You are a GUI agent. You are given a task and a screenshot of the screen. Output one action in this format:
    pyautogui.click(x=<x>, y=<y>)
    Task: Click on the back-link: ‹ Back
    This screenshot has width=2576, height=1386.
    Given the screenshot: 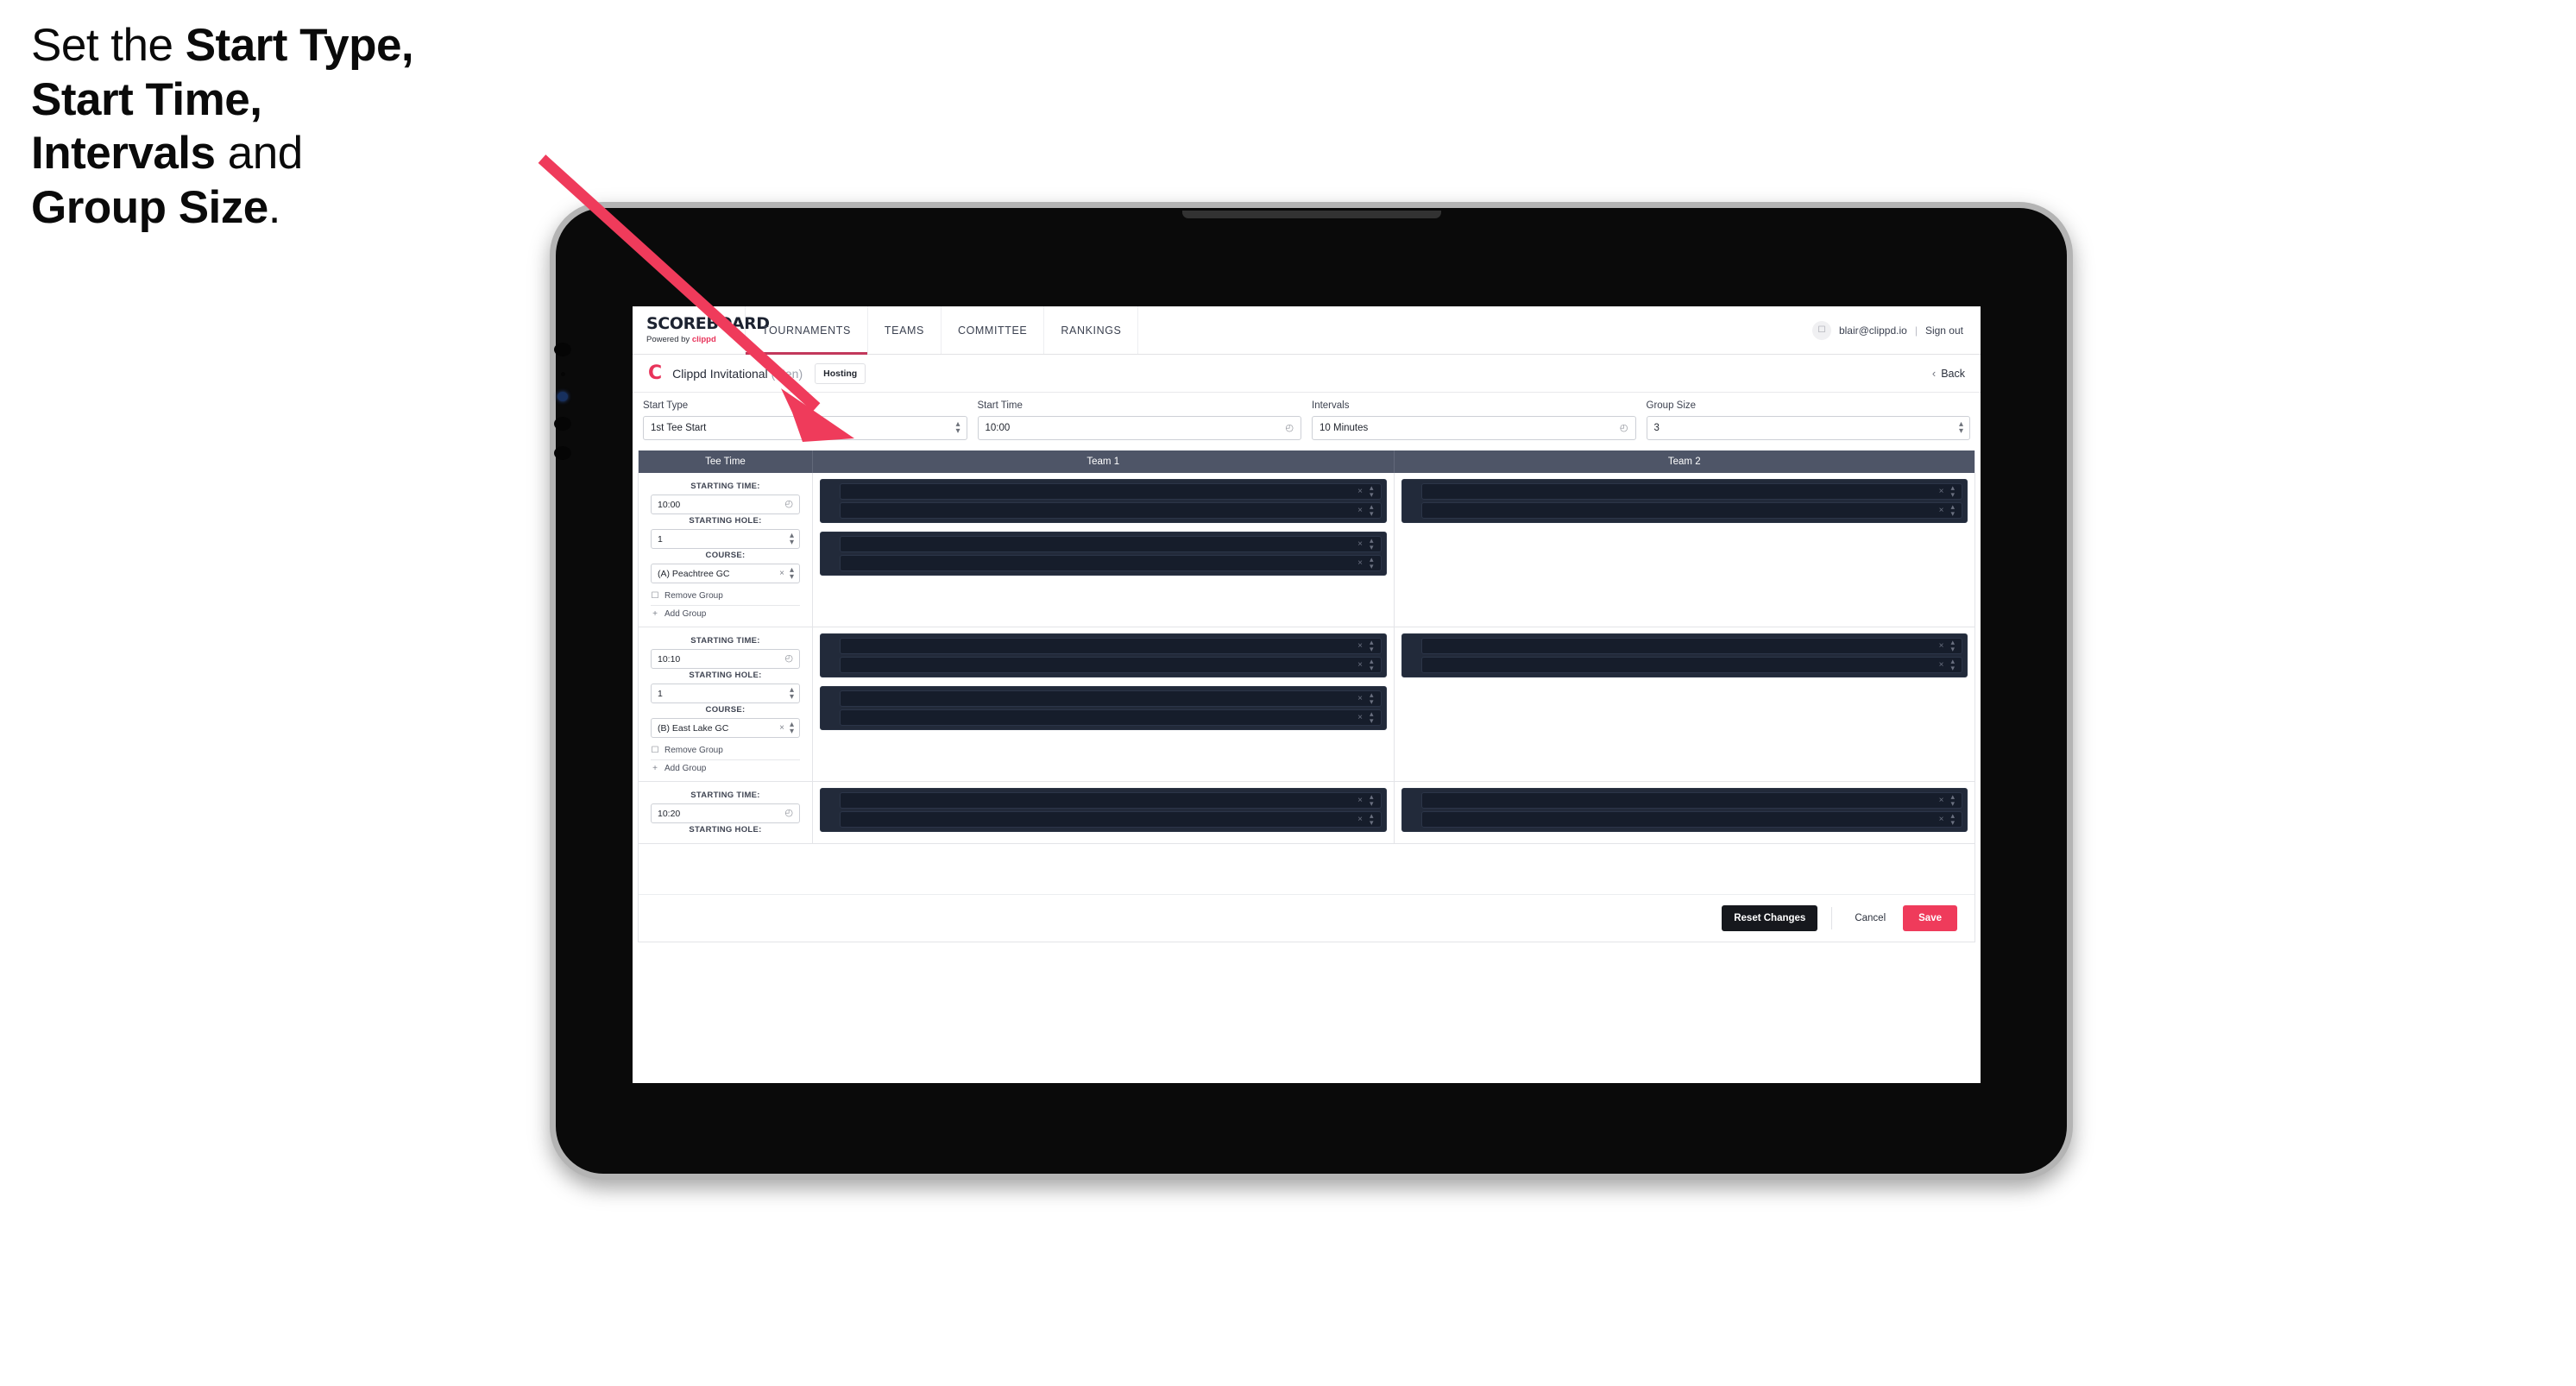 What is the action you would take?
    pyautogui.click(x=1949, y=374)
    